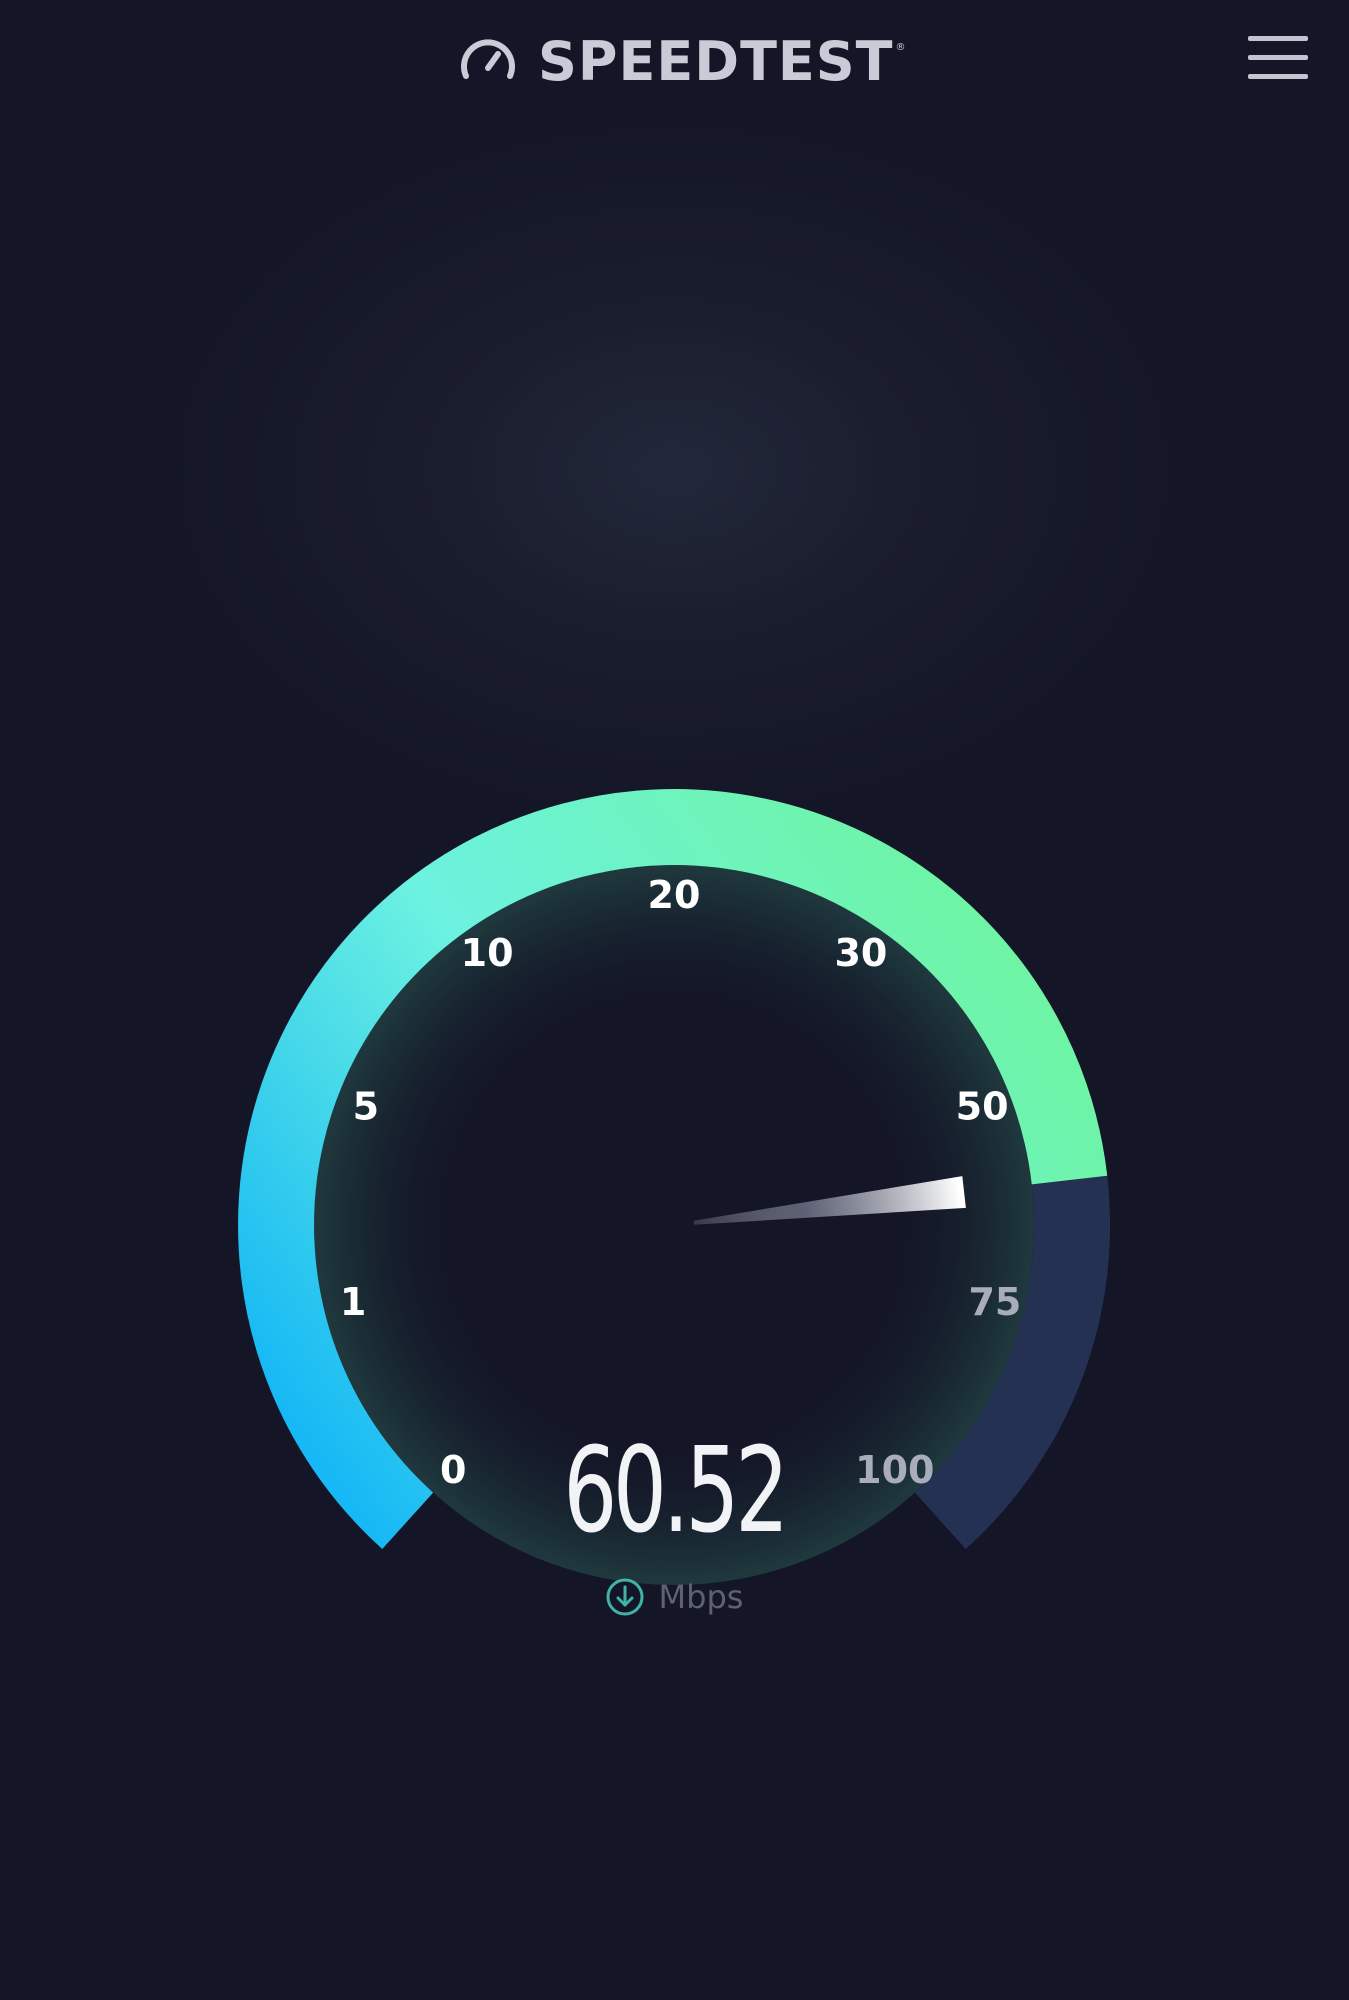 This screenshot has height=2000, width=1349. Describe the element at coordinates (994, 1302) in the screenshot. I see `gauge-tick-label-75: 75` at that location.